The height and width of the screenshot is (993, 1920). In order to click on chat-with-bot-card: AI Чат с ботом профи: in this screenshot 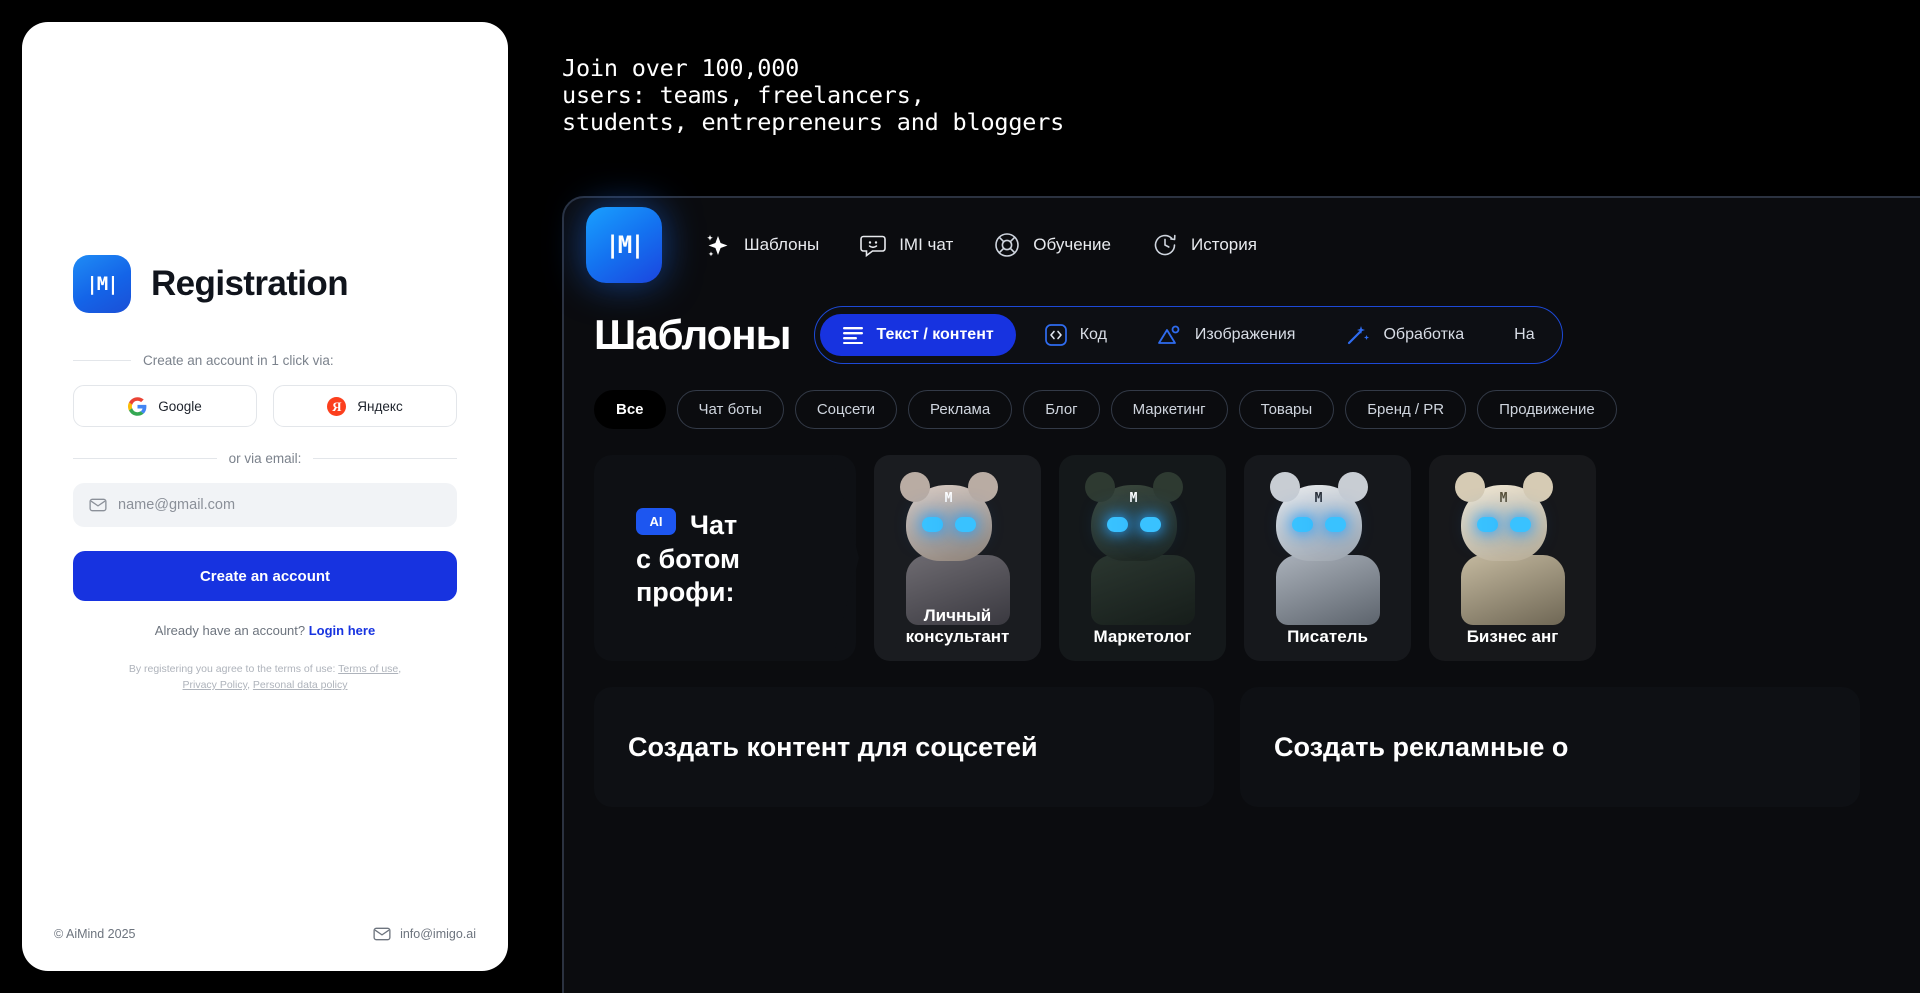, I will do `click(725, 558)`.